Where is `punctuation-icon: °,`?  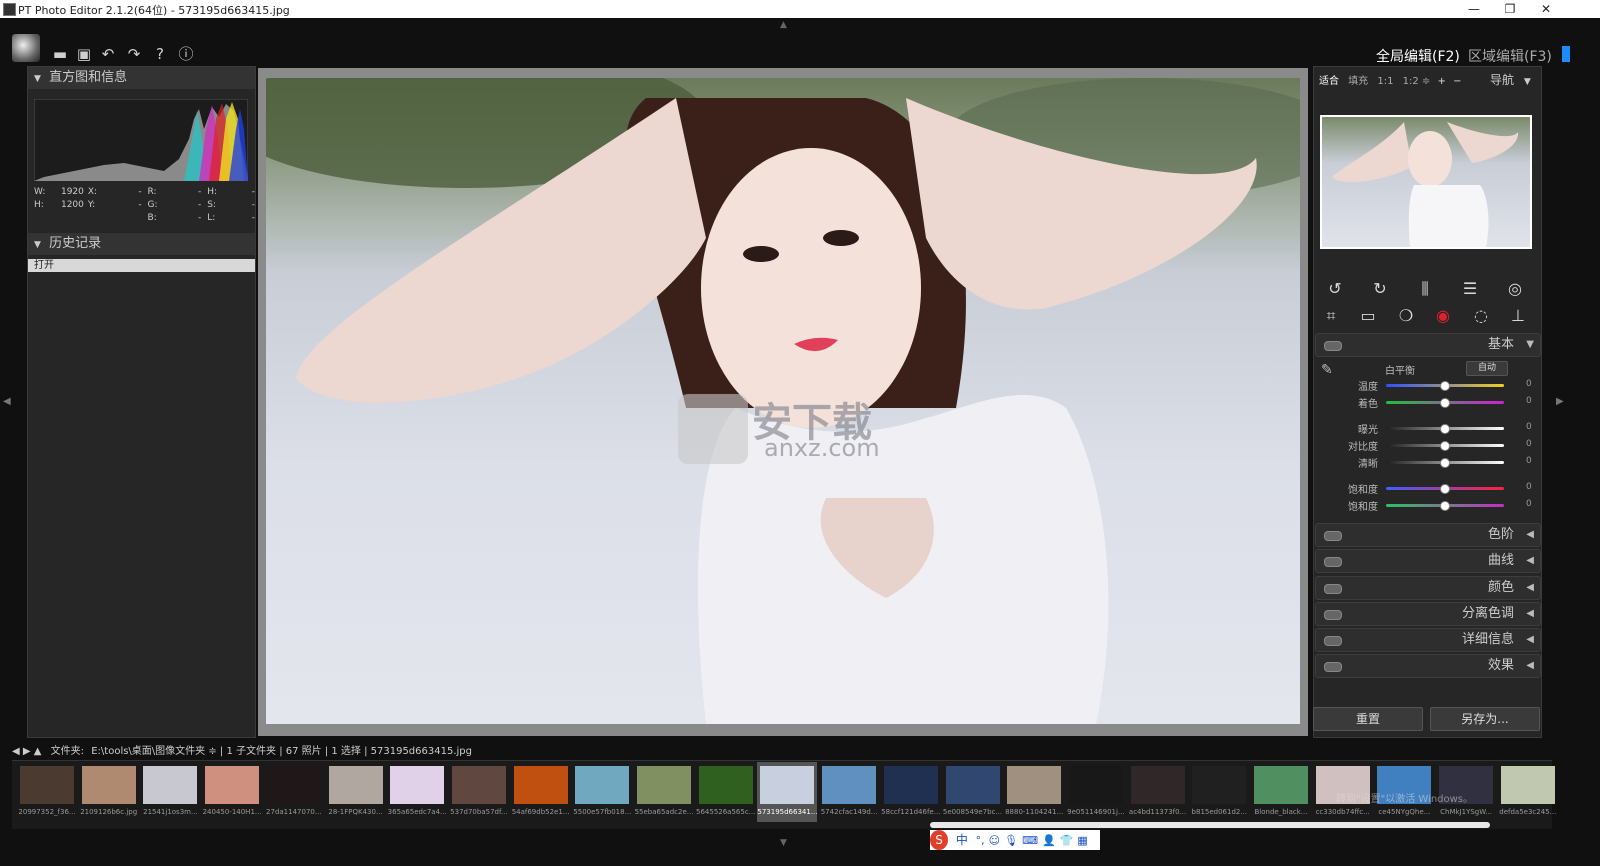 punctuation-icon: °, is located at coordinates (980, 841).